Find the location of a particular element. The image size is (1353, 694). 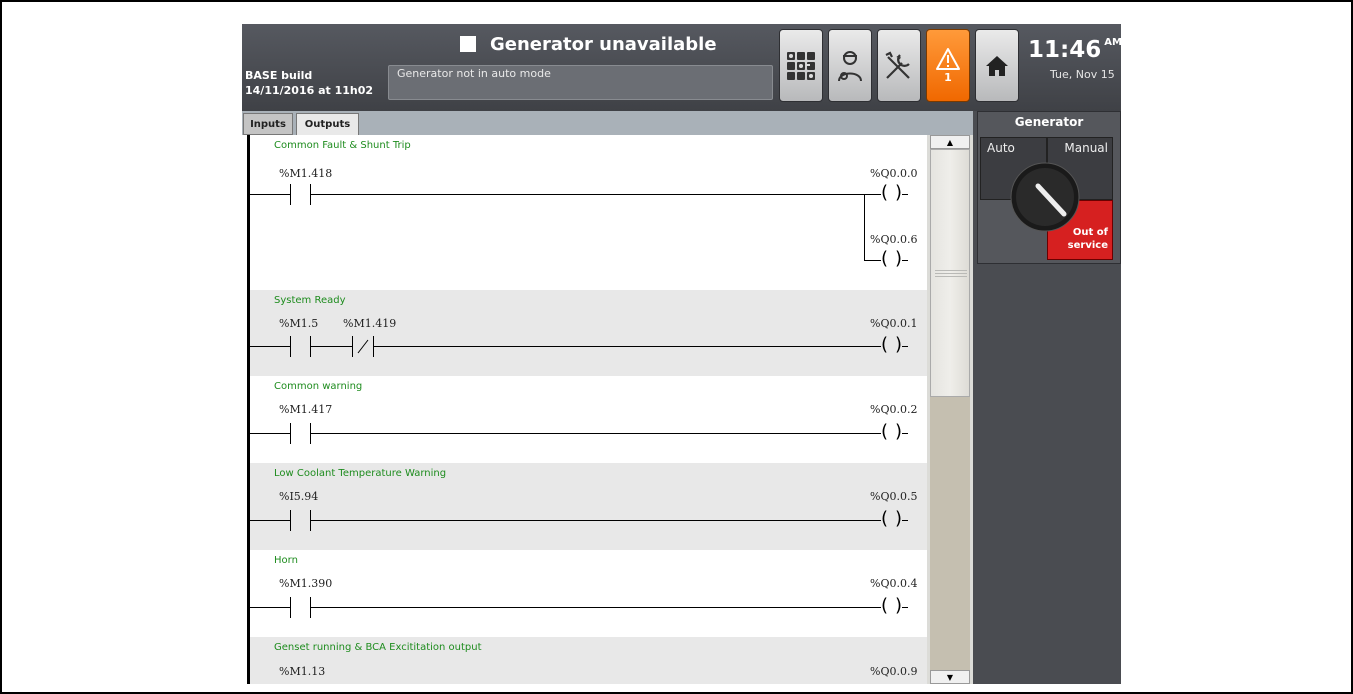

rung-horn: Horn %M1.390 %Q0.0.4 () is located at coordinates (588, 593).